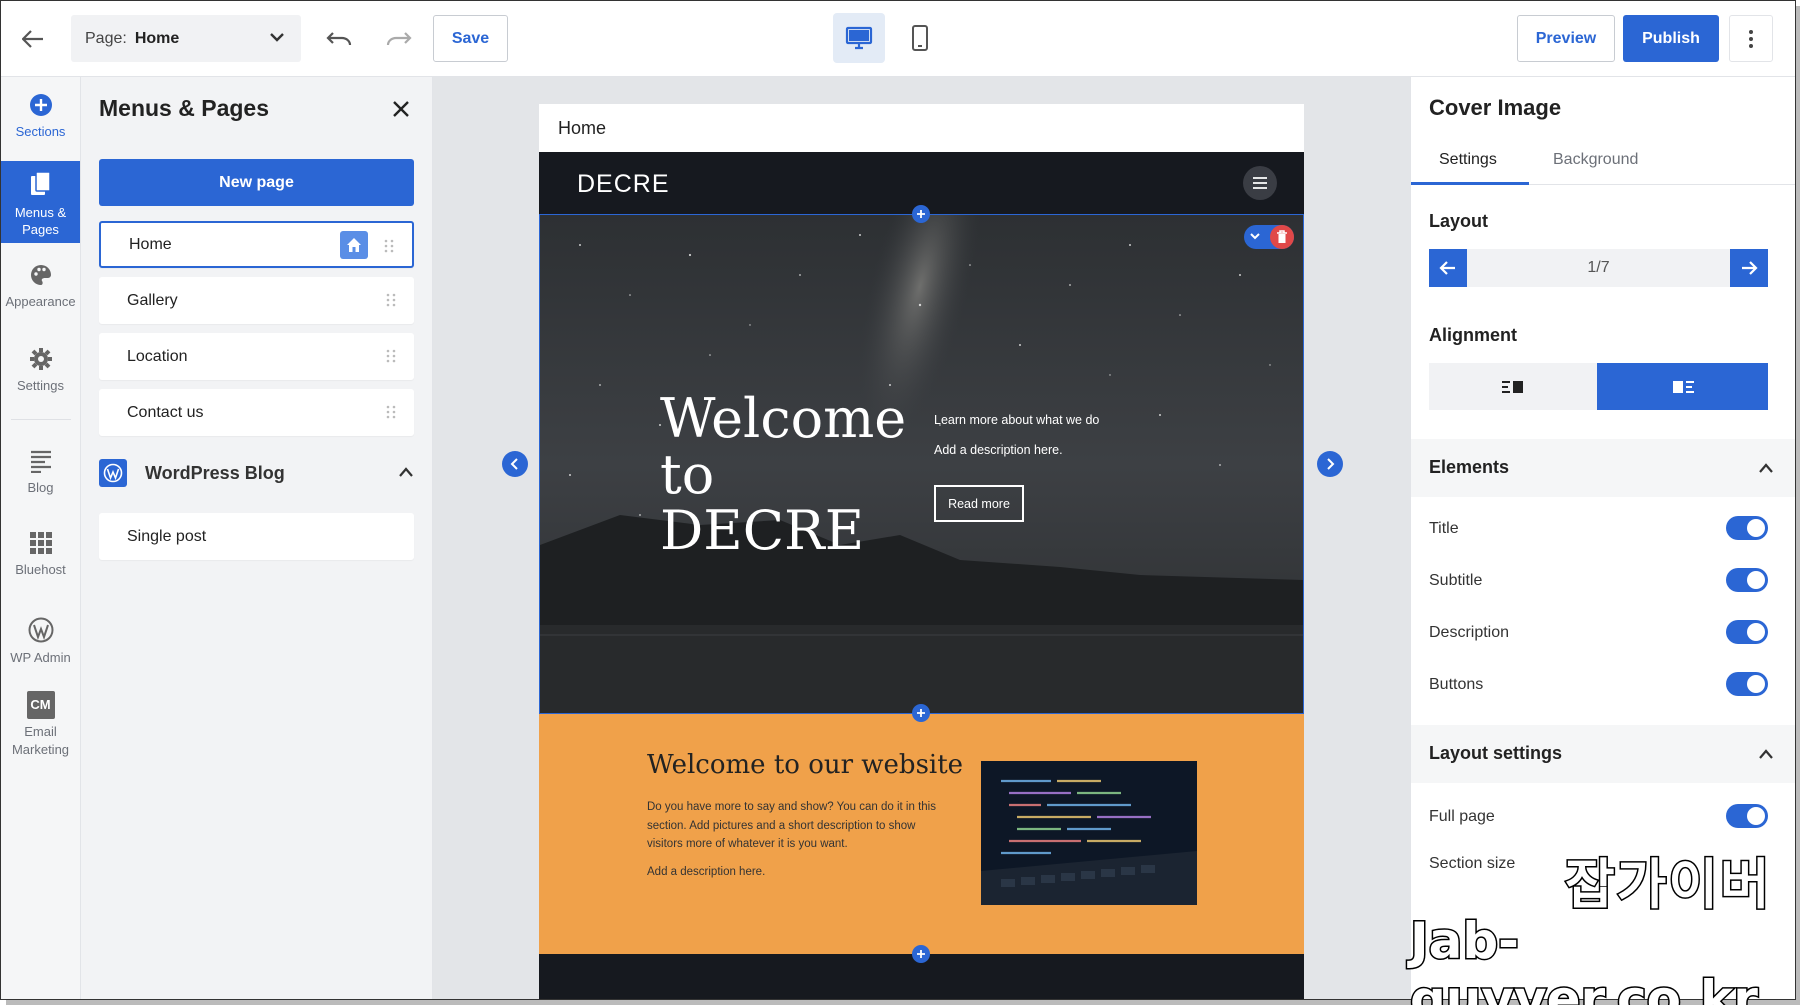  What do you see at coordinates (998, 450) in the screenshot?
I see `hero-description: Add a description here.` at bounding box center [998, 450].